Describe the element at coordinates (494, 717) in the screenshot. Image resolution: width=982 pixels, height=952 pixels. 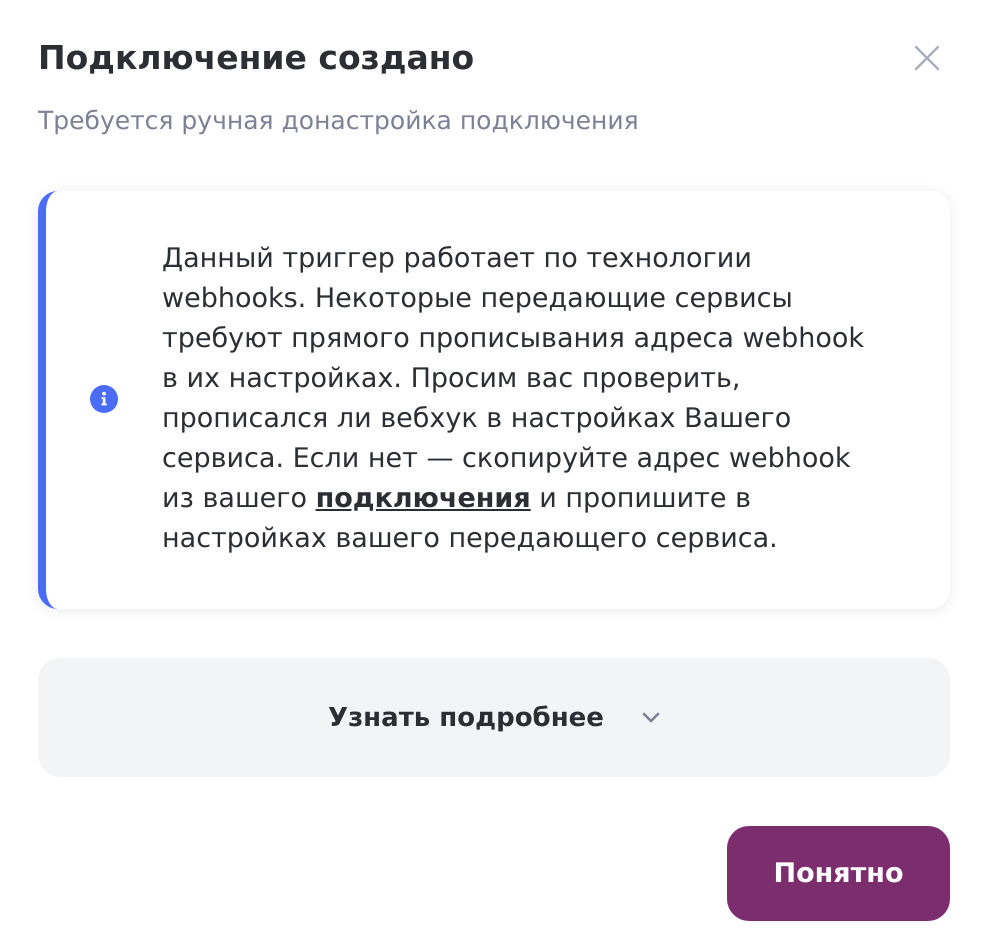
I see `learn-more-toggle: Узнать подробнее` at that location.